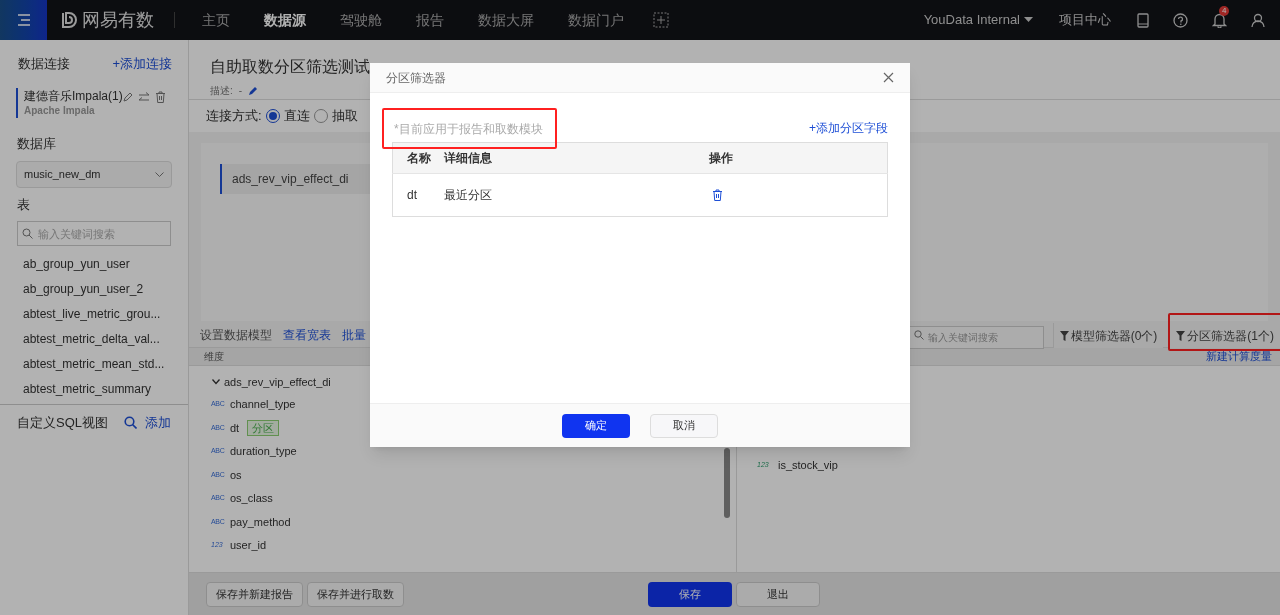 This screenshot has width=1280, height=615. I want to click on table-cell: 最近分区, so click(576, 195).